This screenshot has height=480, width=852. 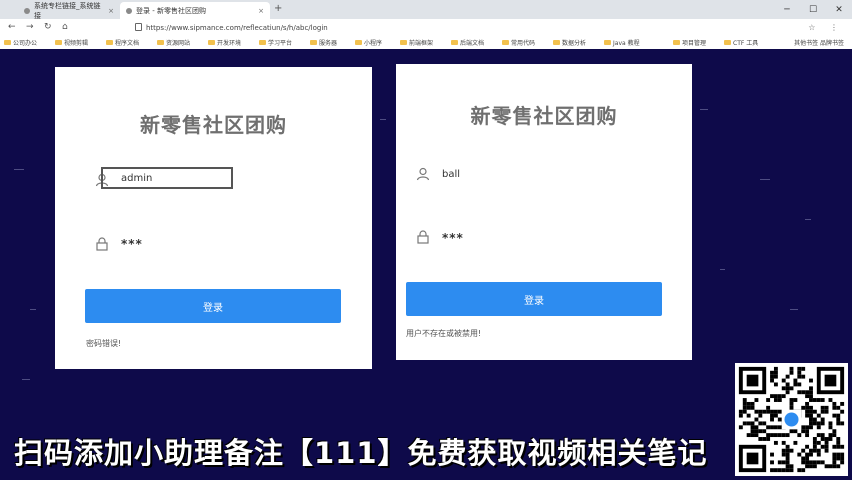 What do you see at coordinates (25, 43) in the screenshot?
I see `bookmark-label: 公司办公` at bounding box center [25, 43].